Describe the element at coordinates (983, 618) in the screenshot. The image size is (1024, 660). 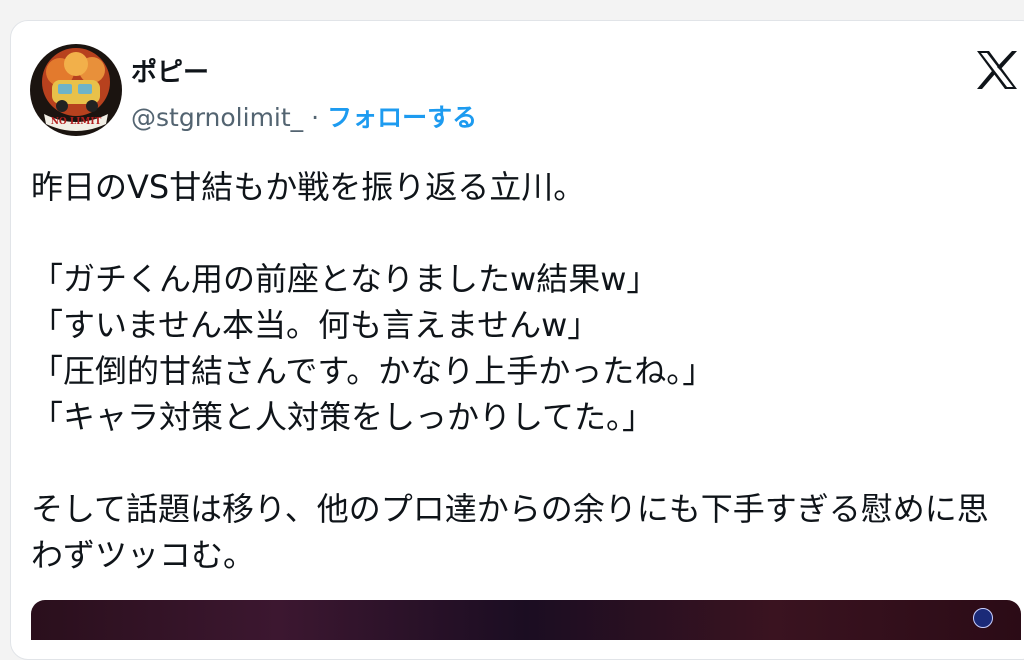
I see `x-badge-icon` at that location.